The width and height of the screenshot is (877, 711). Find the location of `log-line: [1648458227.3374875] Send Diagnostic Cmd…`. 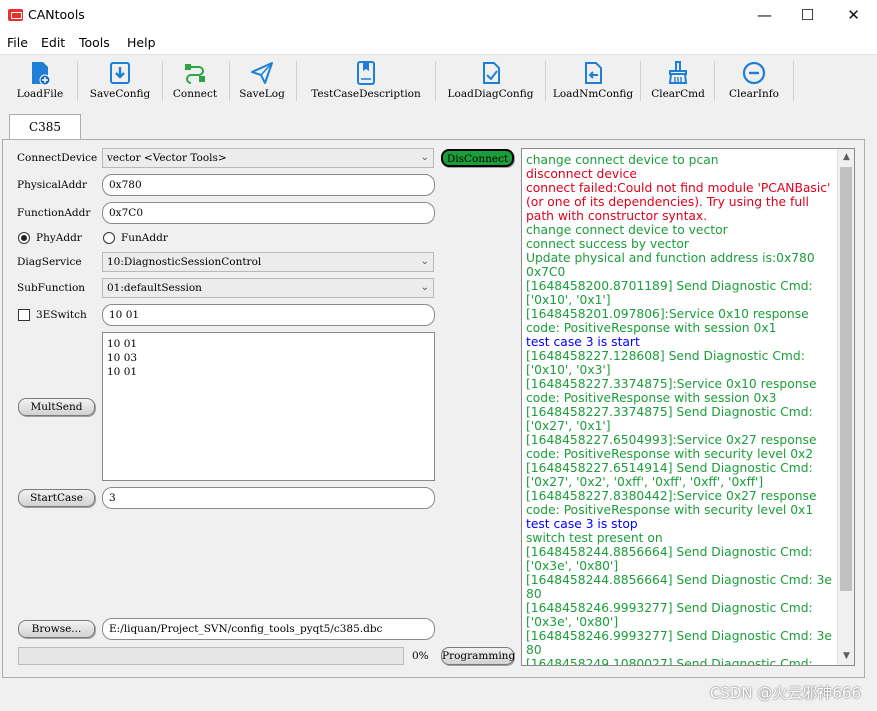

log-line: [1648458227.3374875] Send Diagnostic Cmd… is located at coordinates (671, 419).